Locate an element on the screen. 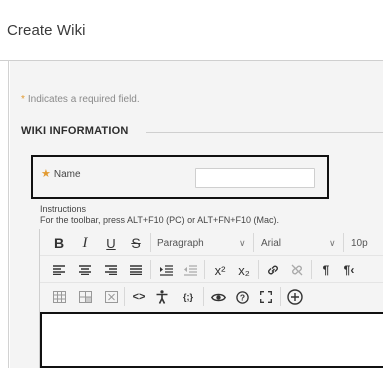  page-title: Create Wiki is located at coordinates (46, 30).